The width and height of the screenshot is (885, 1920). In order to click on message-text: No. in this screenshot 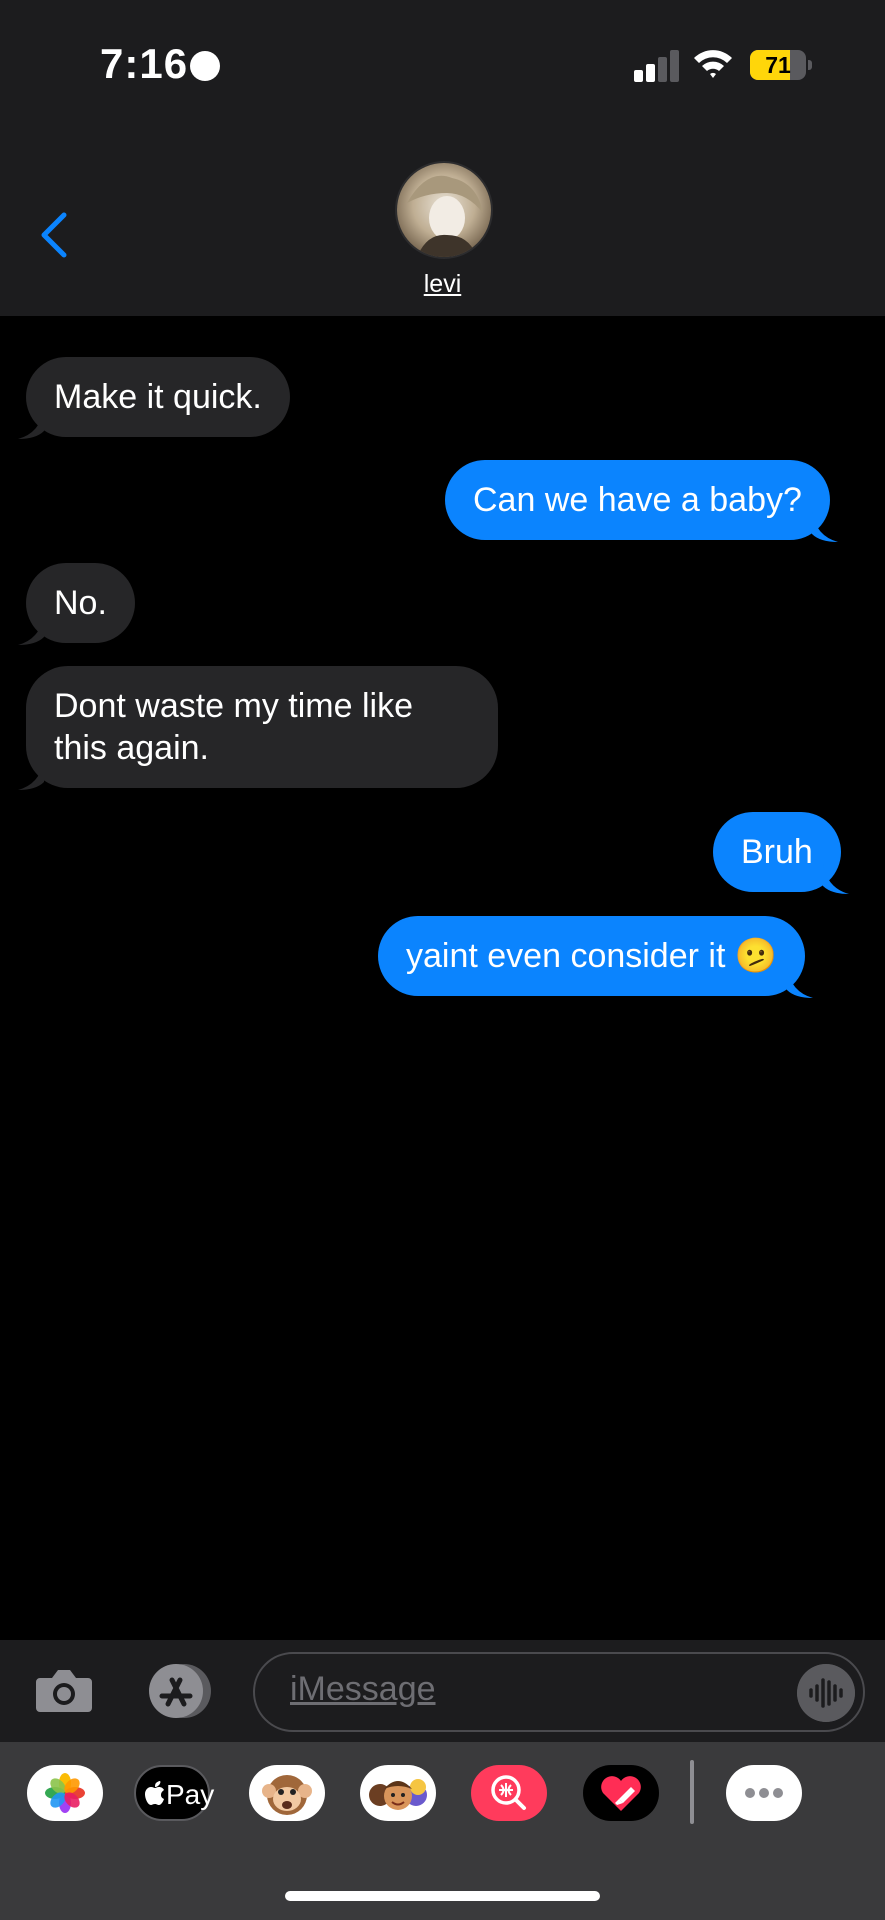, I will do `click(80, 603)`.